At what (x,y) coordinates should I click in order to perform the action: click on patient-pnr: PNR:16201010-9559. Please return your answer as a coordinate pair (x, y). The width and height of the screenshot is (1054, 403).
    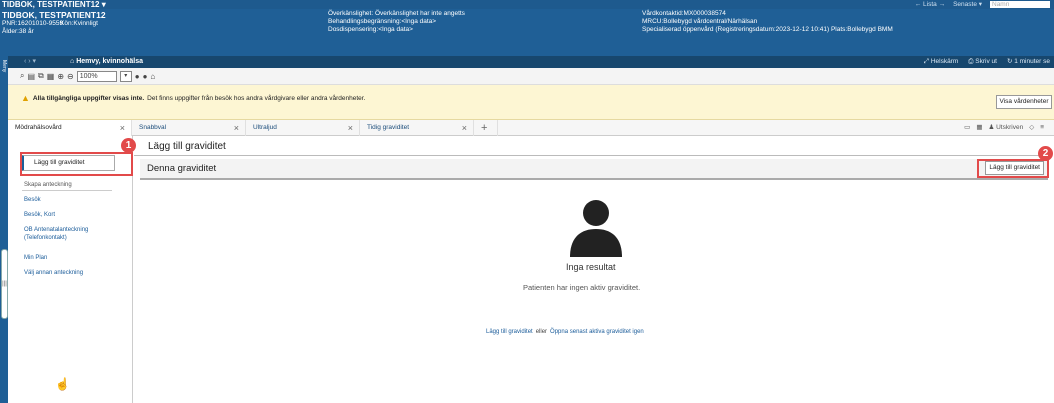
    Looking at the image, I should click on (33, 23).